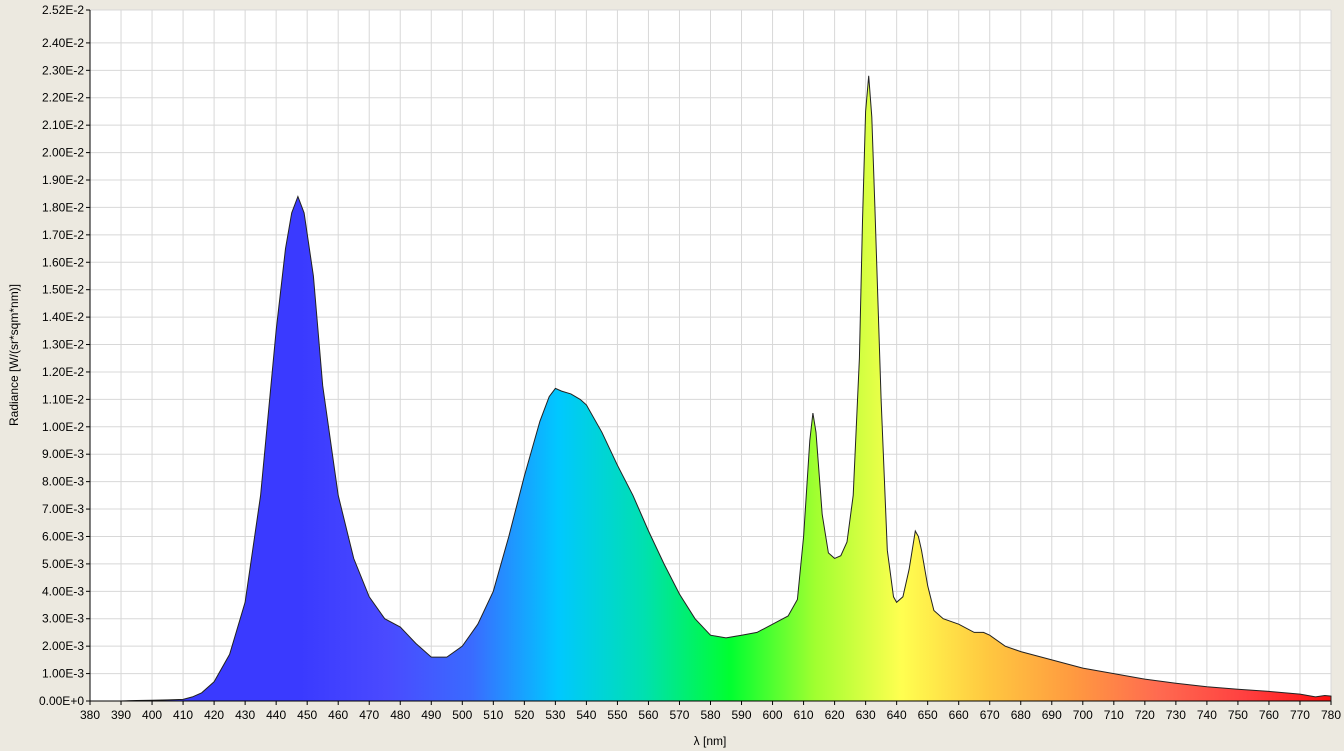  I want to click on y-tick-label: 2.00E-2, so click(63, 153).